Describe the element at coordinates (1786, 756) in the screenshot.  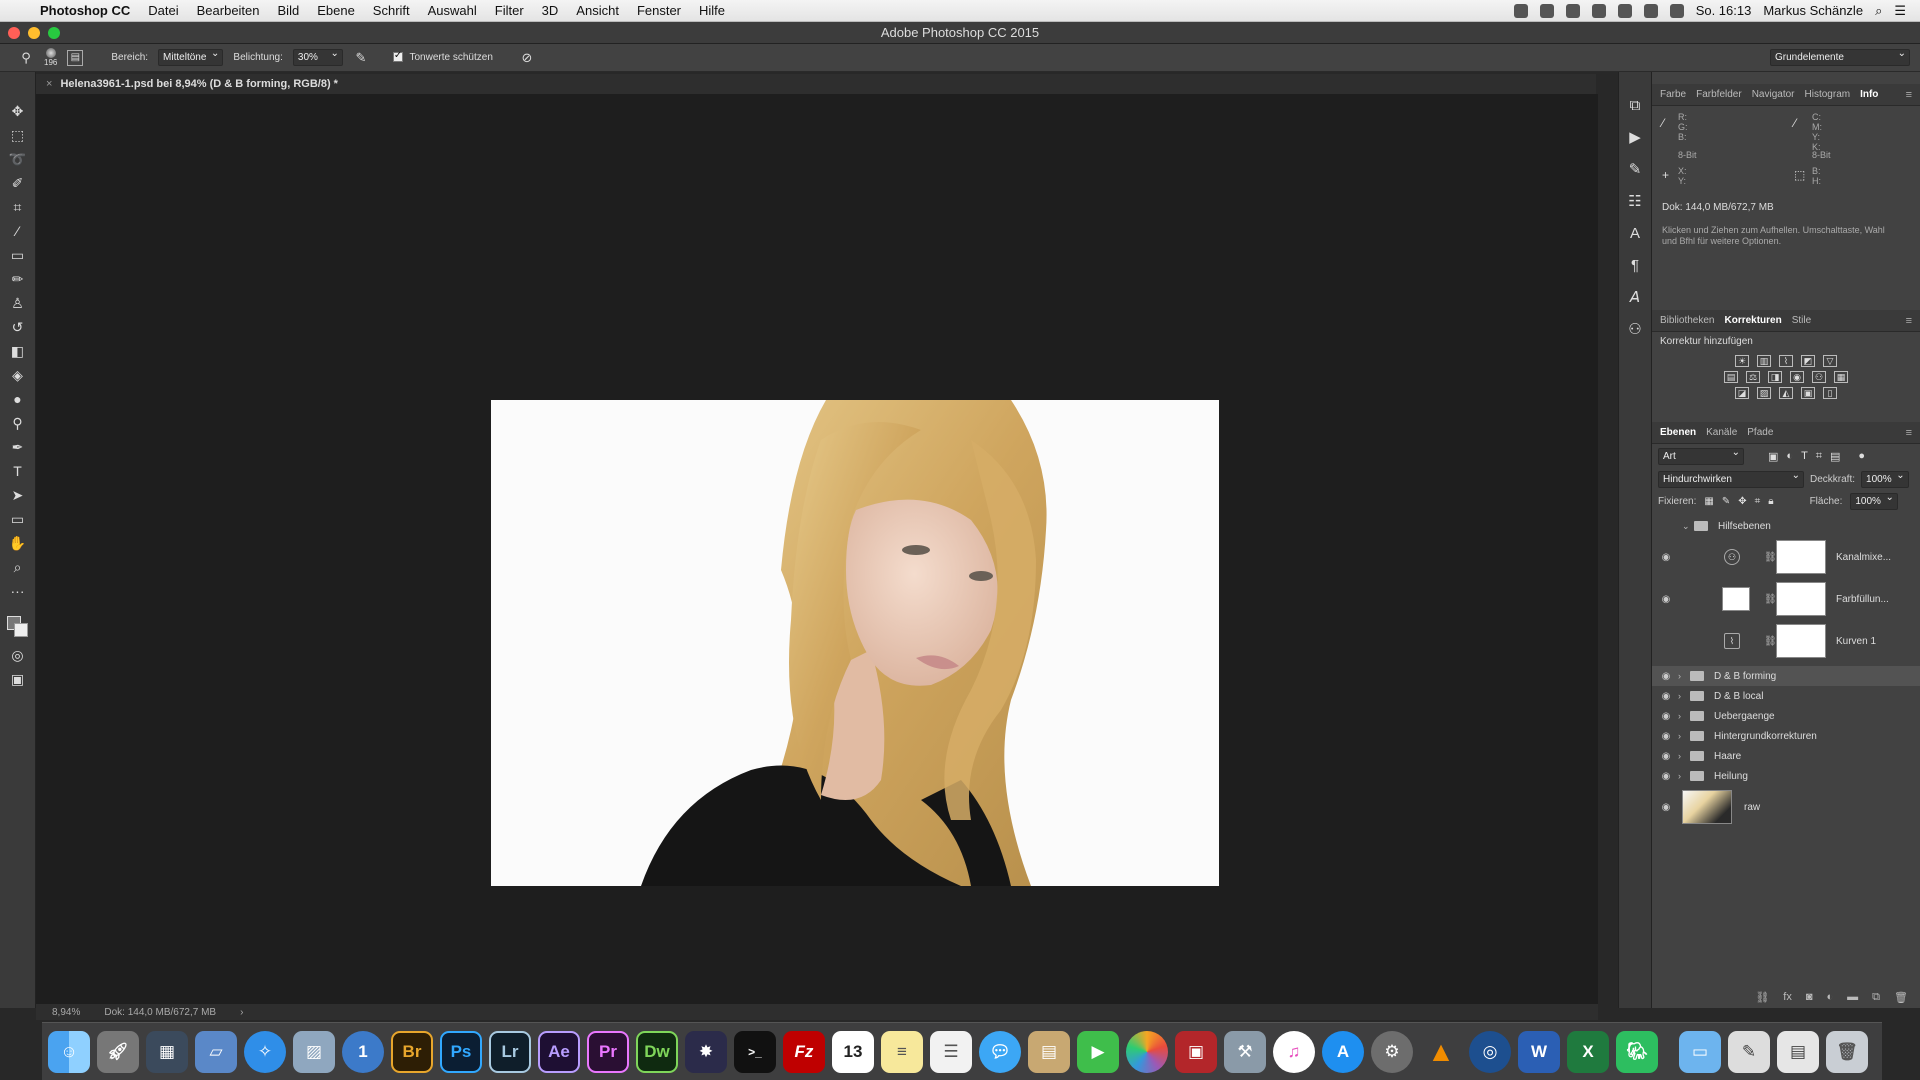
I see `layer-group-haare: ◉ › Haare` at that location.